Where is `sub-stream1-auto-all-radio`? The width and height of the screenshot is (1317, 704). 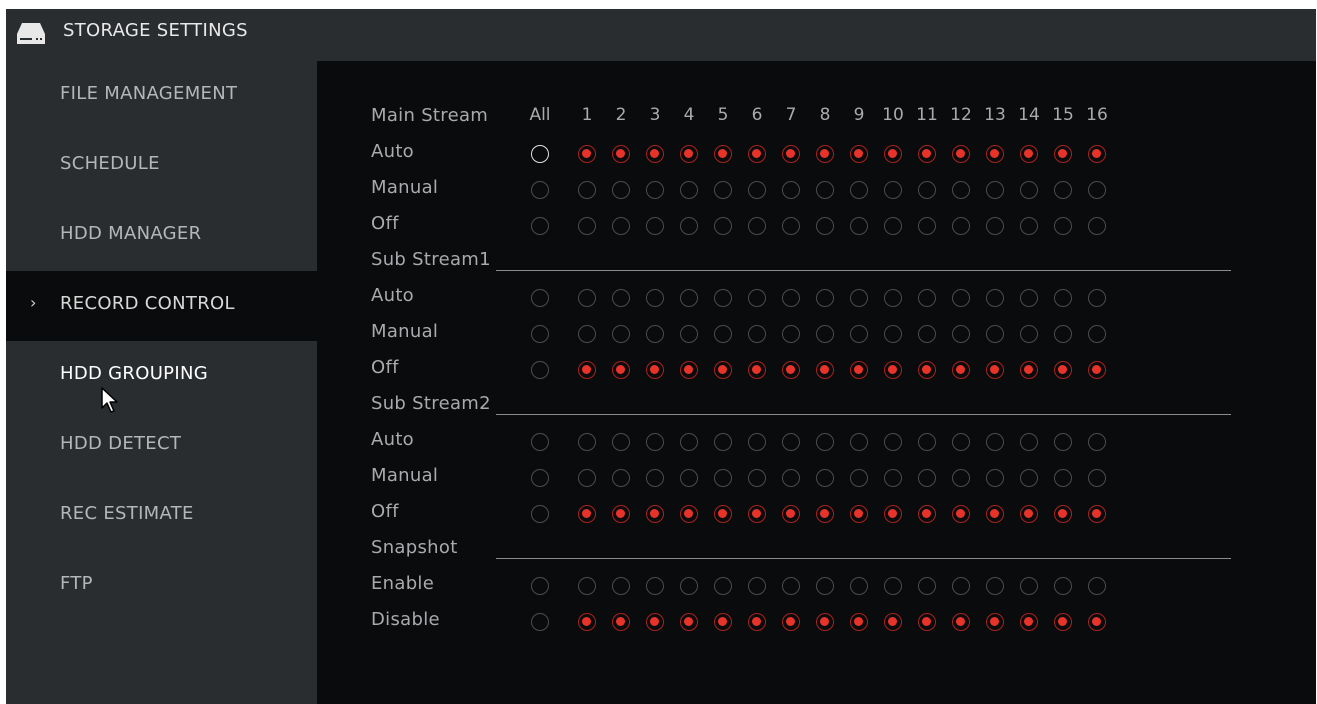 sub-stream1-auto-all-radio is located at coordinates (540, 298).